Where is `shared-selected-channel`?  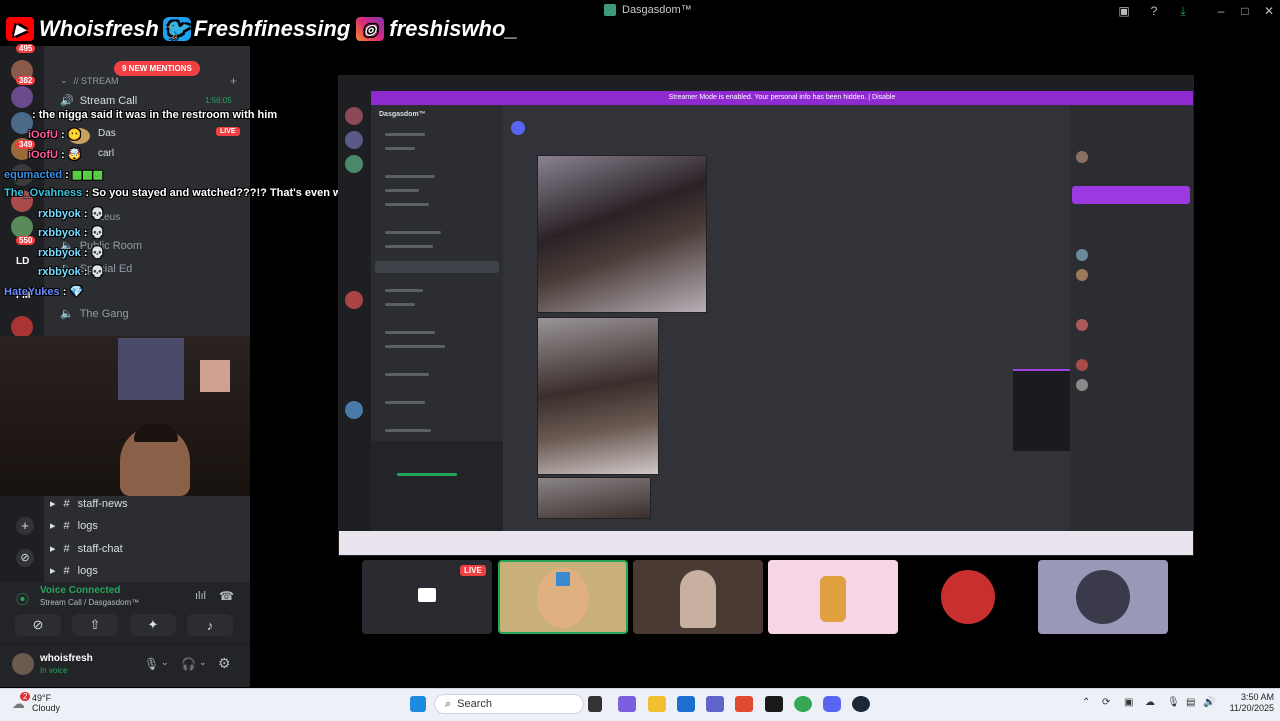
shared-selected-channel is located at coordinates (437, 267).